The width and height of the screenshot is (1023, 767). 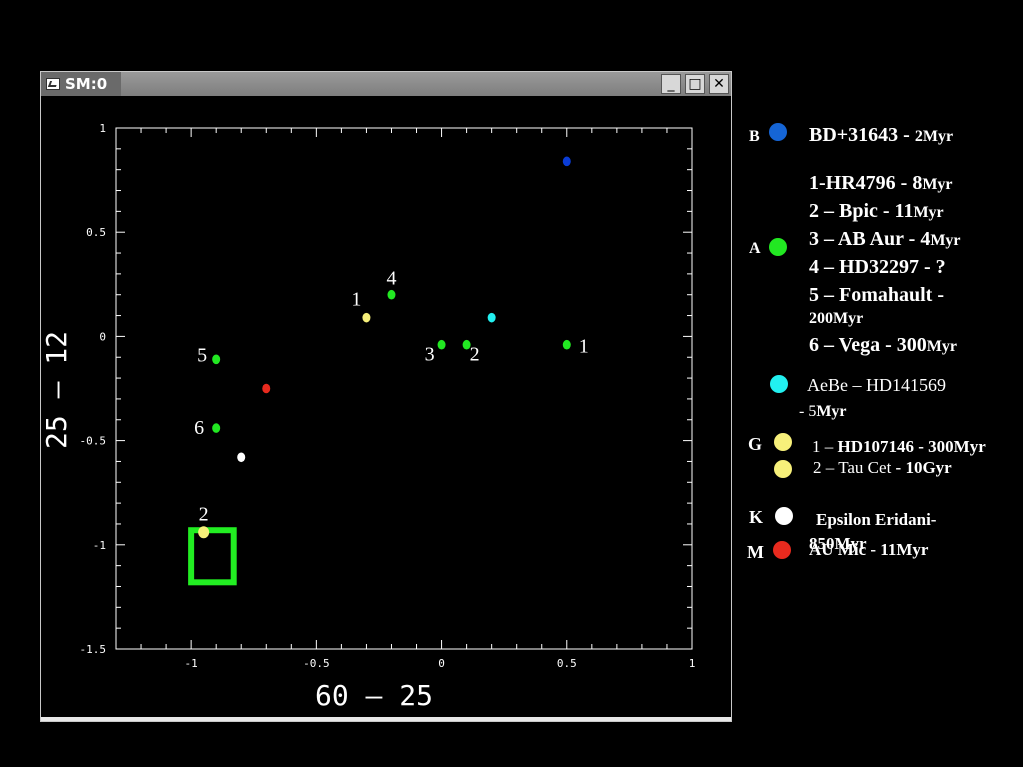 What do you see at coordinates (102, 128) in the screenshot?
I see `y-tick-label: 1` at bounding box center [102, 128].